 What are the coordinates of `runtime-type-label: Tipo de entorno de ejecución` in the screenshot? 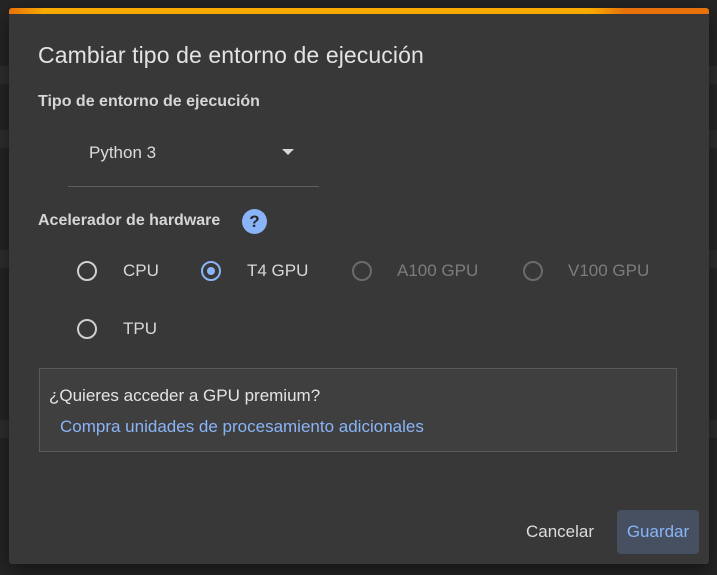 It's located at (149, 101).